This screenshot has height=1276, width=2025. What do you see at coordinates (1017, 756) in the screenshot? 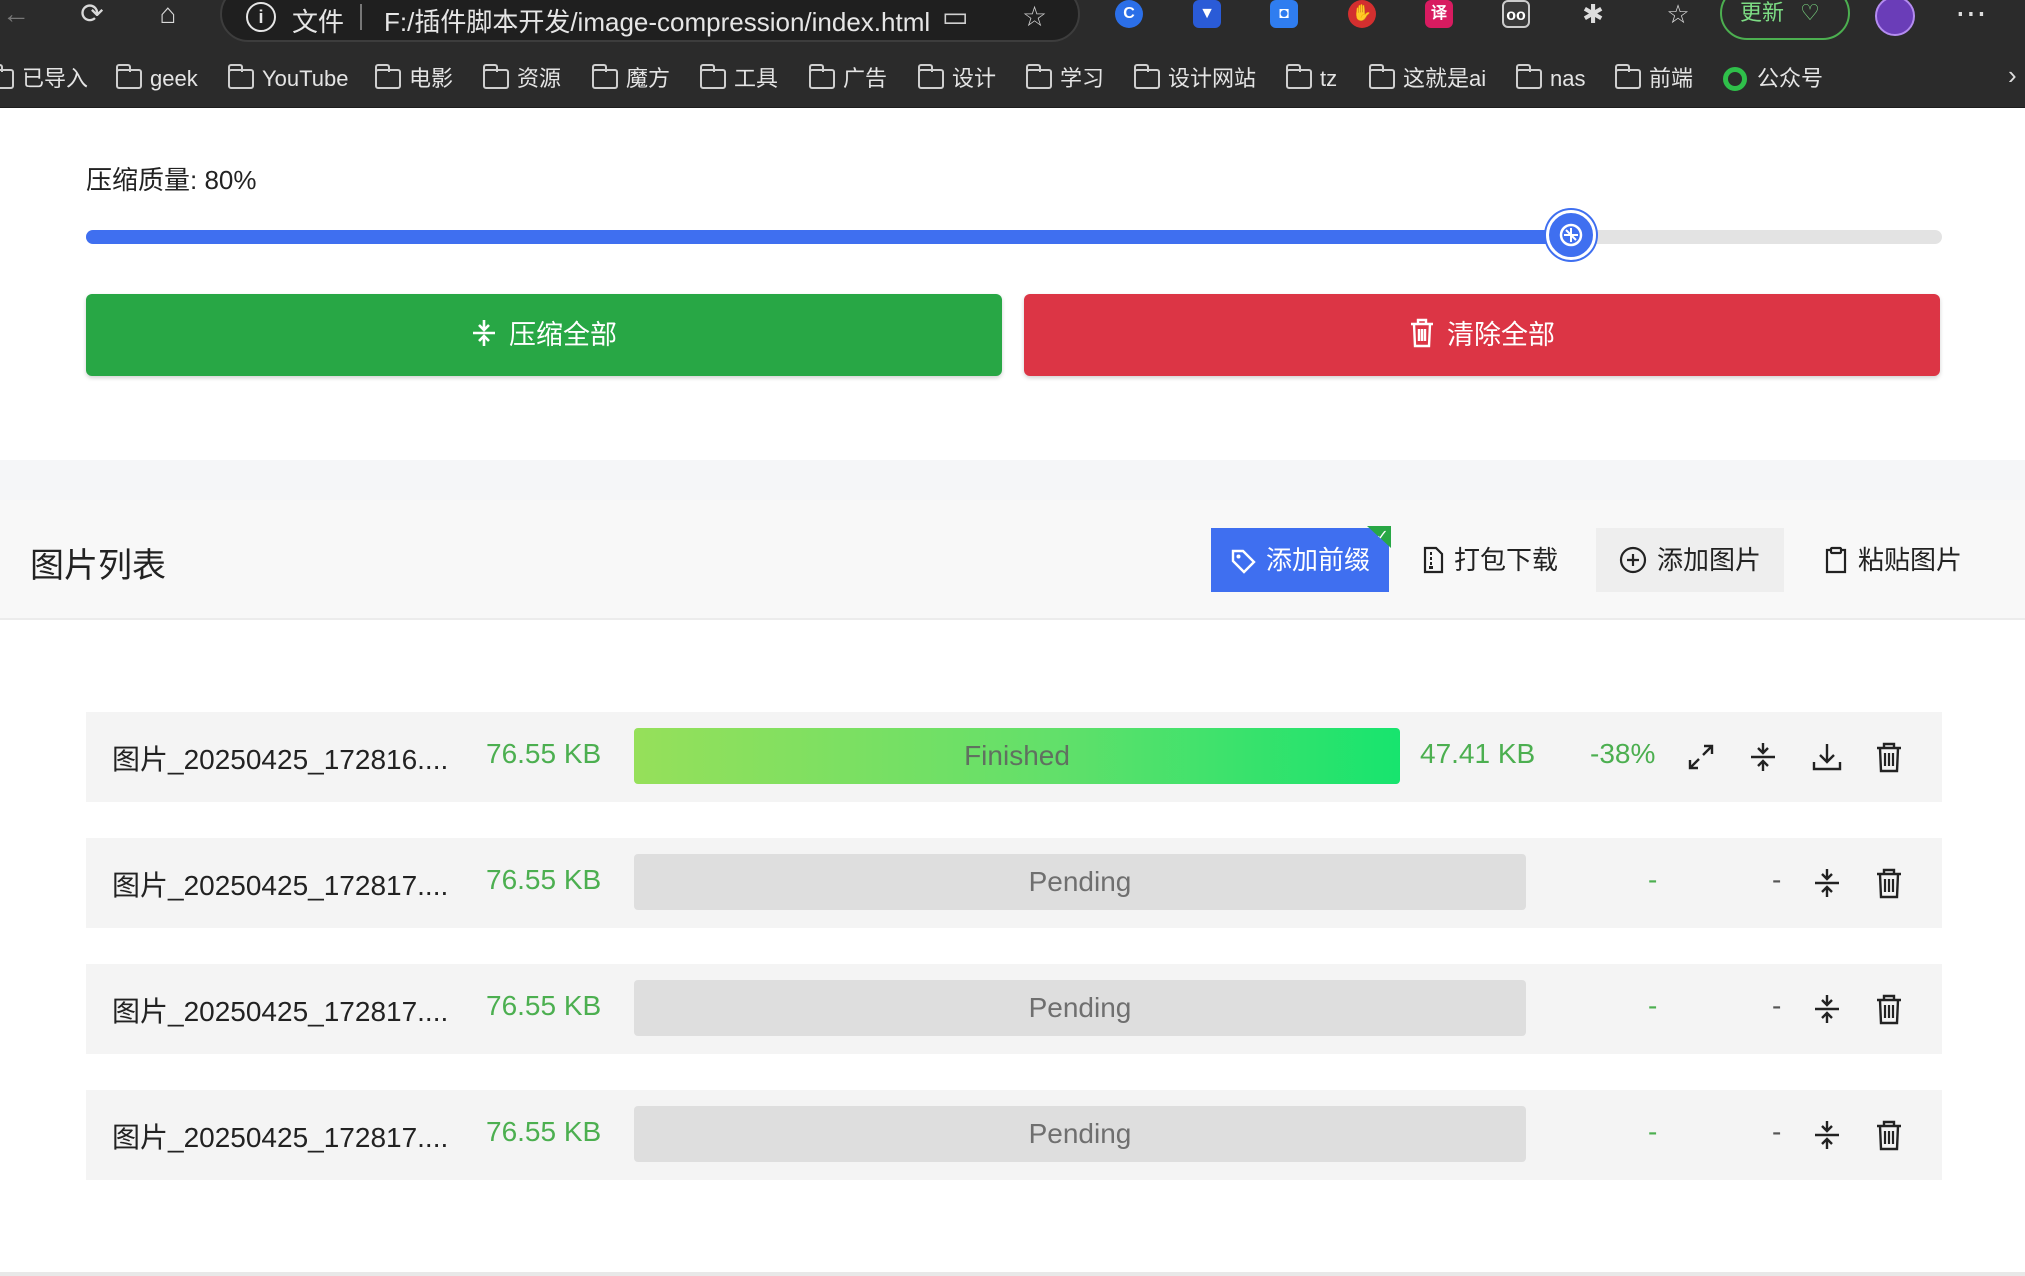
I see `progress-bar: Finished` at bounding box center [1017, 756].